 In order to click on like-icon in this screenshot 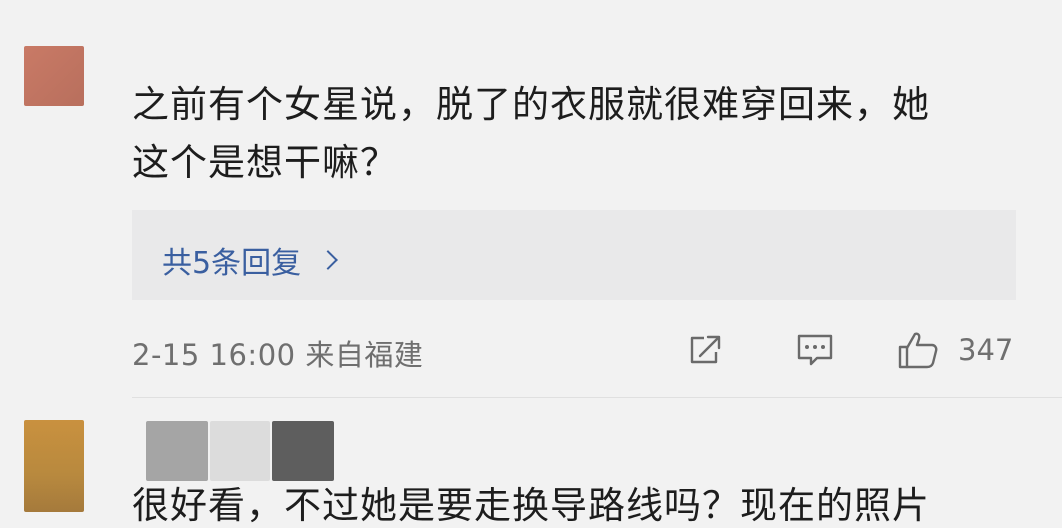, I will do `click(918, 350)`.